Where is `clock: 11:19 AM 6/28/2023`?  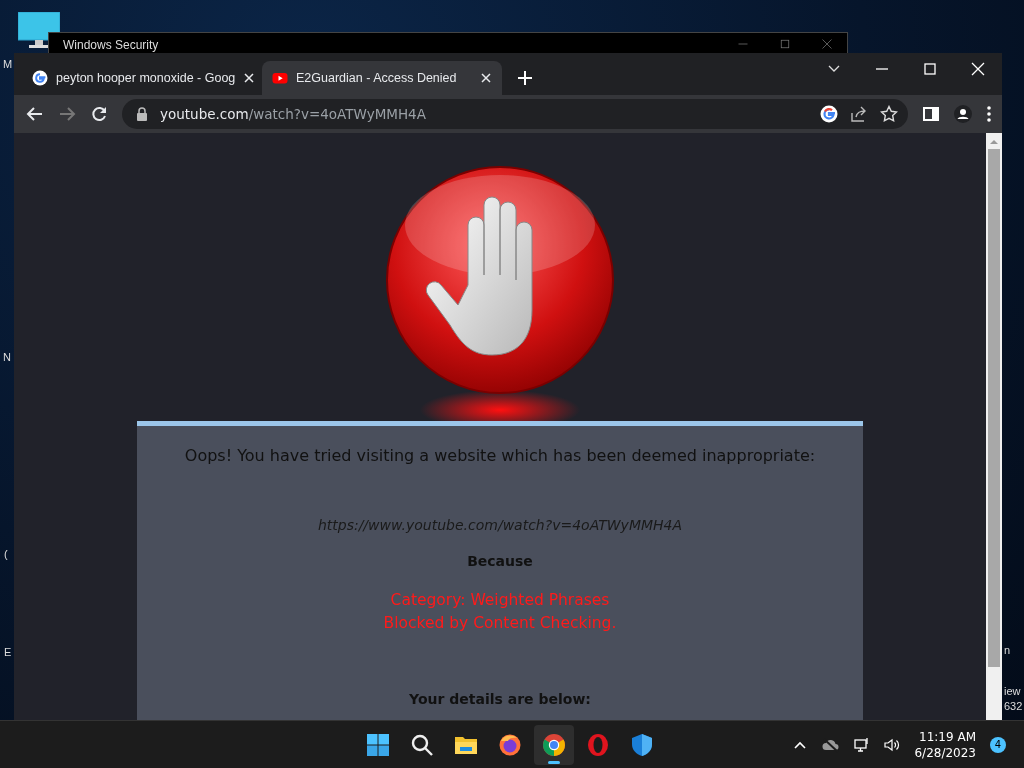
clock: 11:19 AM 6/28/2023 is located at coordinates (945, 744).